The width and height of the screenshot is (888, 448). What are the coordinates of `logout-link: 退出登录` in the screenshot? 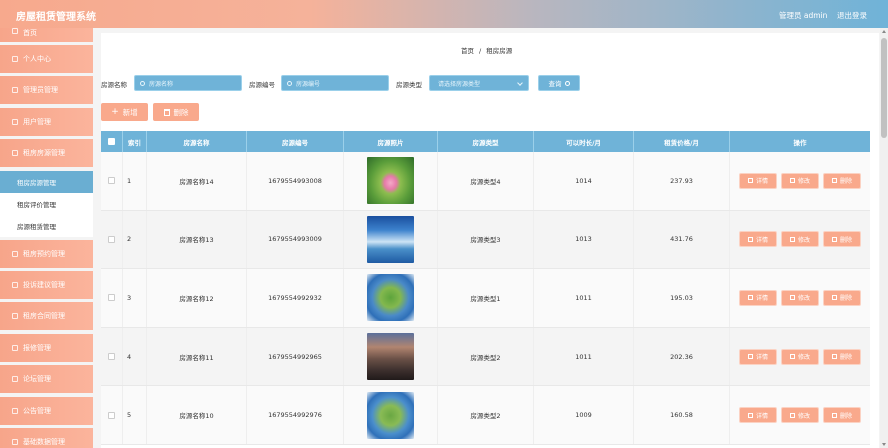 It's located at (852, 15).